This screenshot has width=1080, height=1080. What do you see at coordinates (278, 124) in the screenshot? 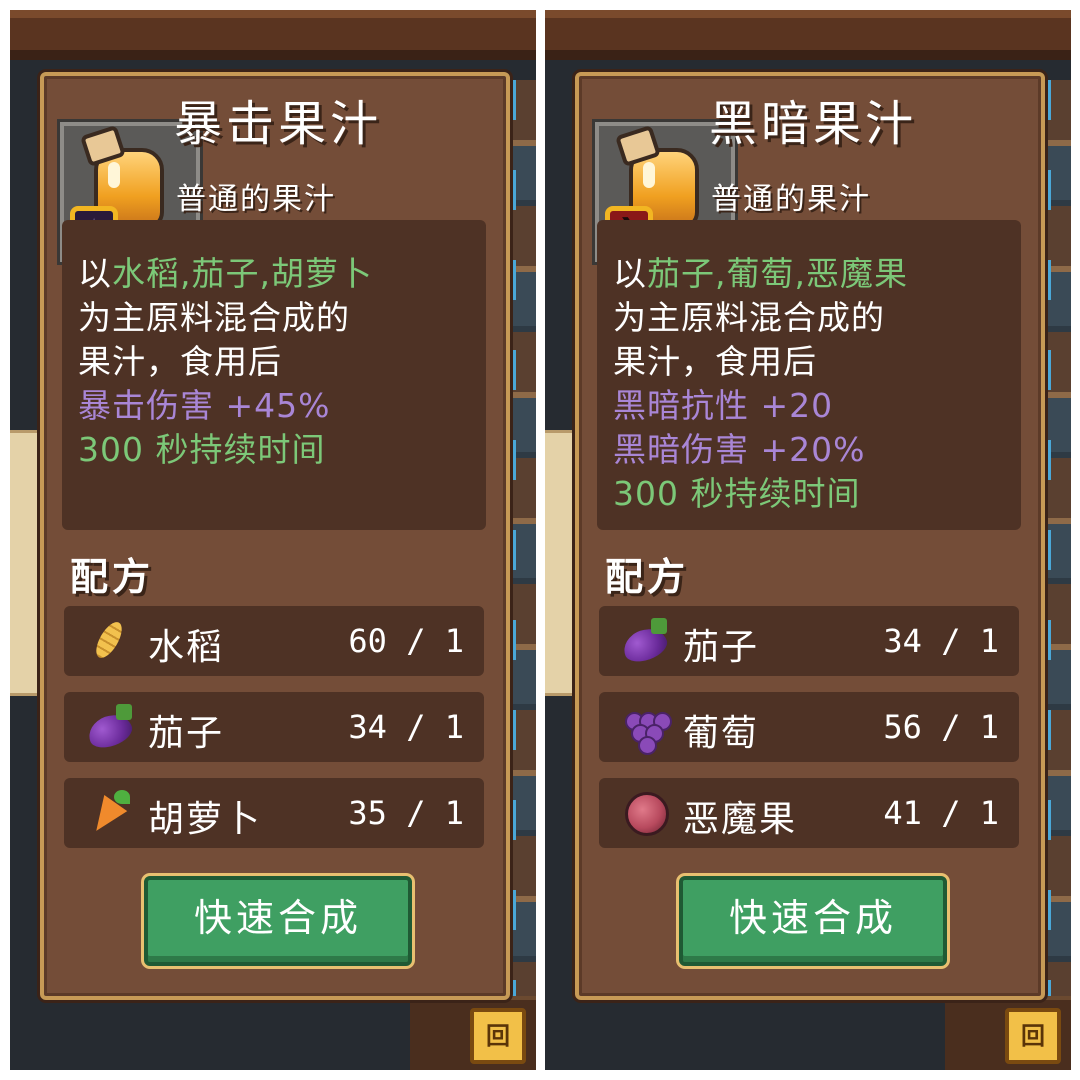
I see `item-name: 暴击果汁` at bounding box center [278, 124].